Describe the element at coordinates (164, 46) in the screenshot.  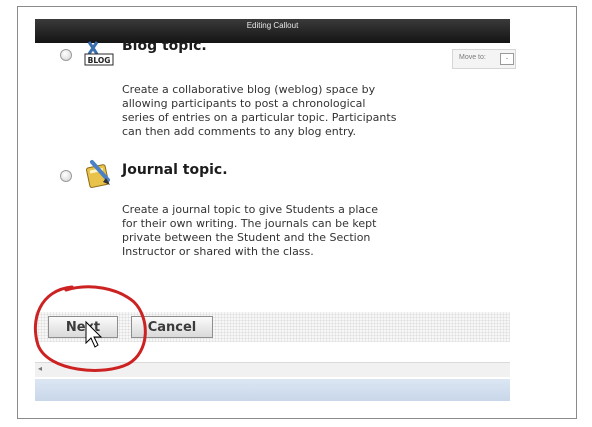
I see `blog-topic-heading: Blog topic.` at that location.